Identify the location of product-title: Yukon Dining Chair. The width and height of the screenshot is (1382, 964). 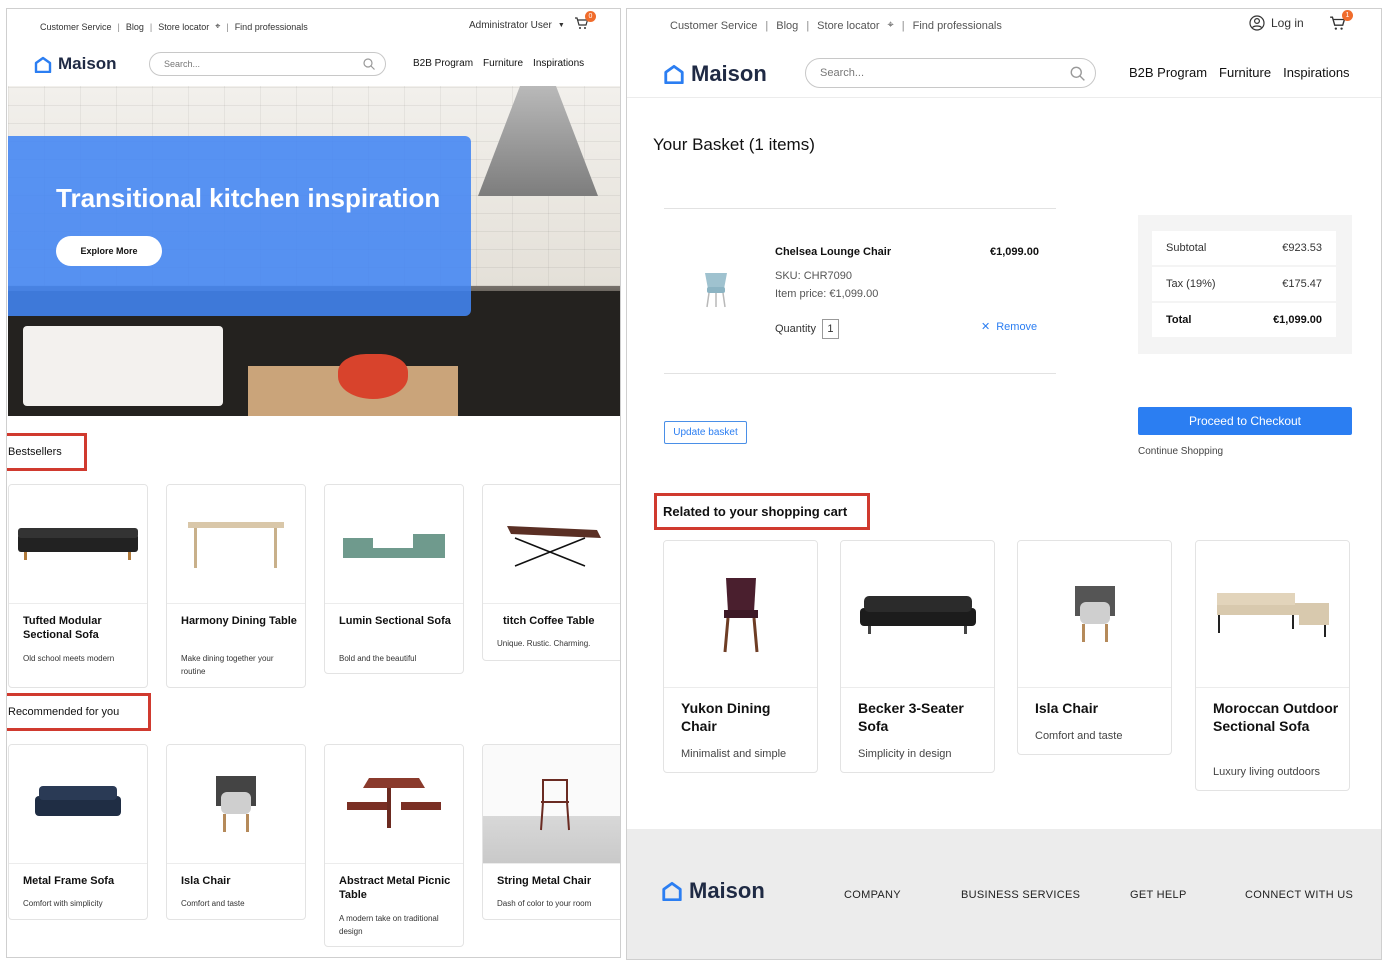
(745, 717).